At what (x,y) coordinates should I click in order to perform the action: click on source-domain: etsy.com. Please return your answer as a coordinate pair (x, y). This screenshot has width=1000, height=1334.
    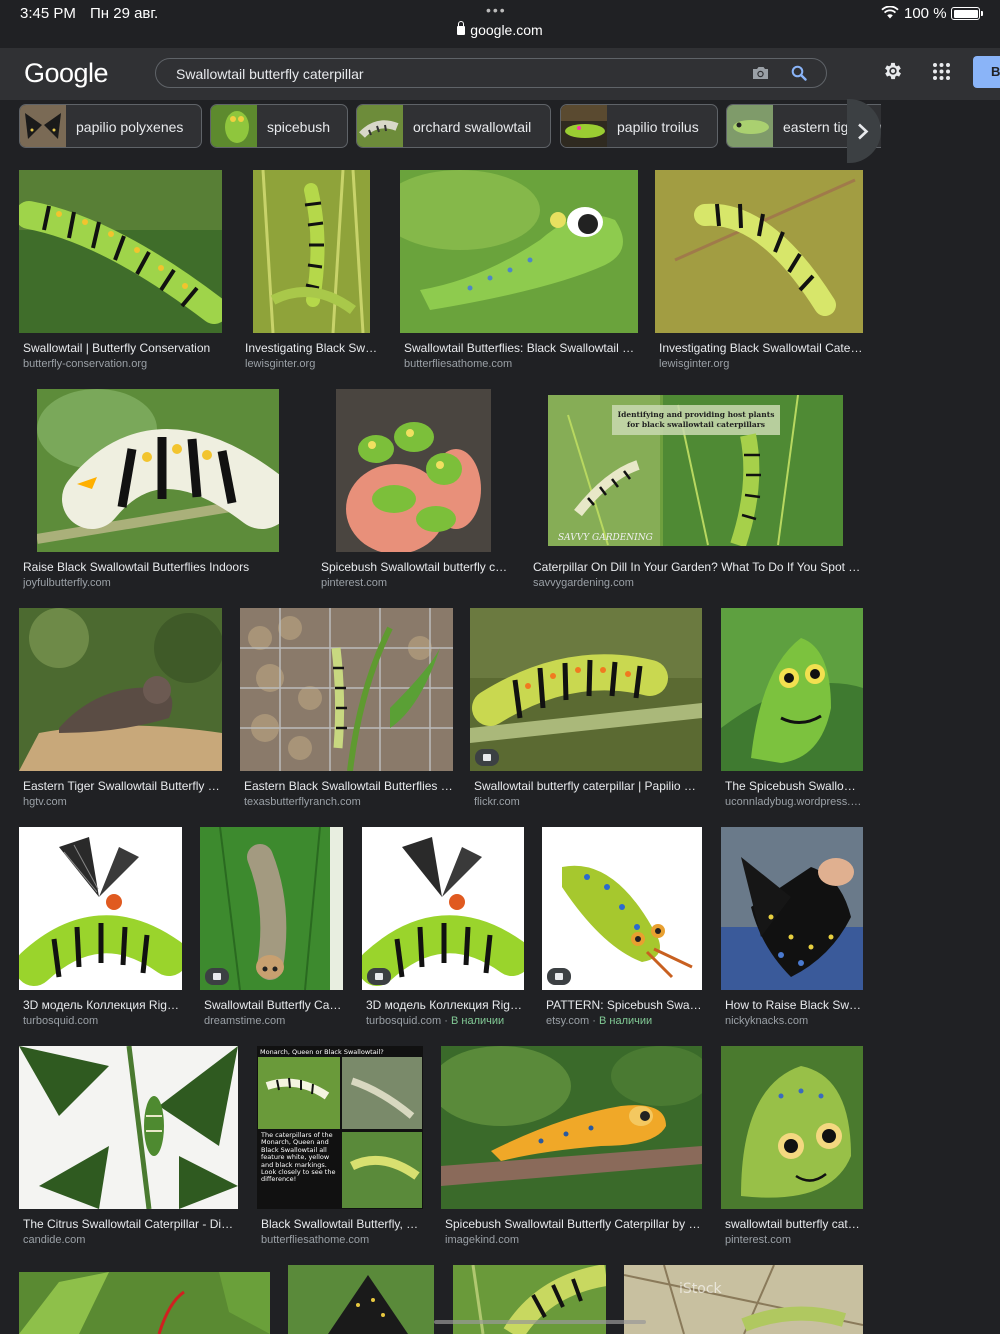
    Looking at the image, I should click on (568, 1021).